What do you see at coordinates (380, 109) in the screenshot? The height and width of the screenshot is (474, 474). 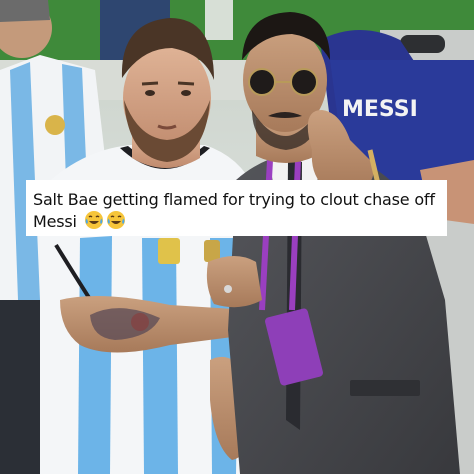 I see `jersey-name-text: MESSI` at bounding box center [380, 109].